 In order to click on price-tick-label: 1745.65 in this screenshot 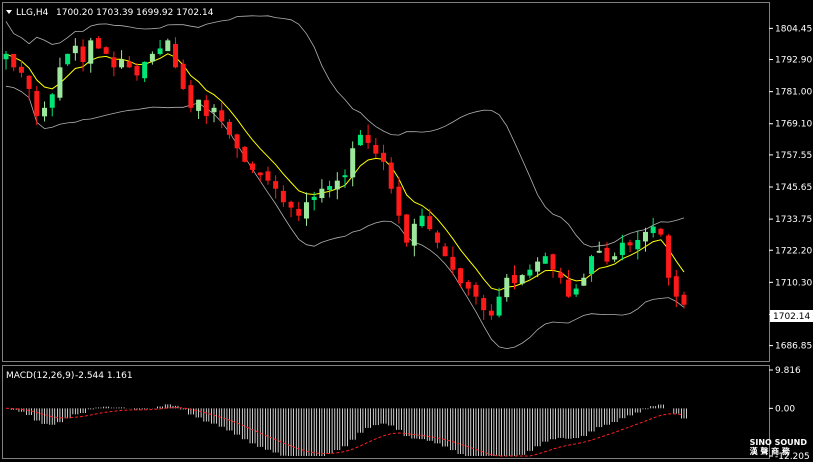, I will do `click(793, 188)`.